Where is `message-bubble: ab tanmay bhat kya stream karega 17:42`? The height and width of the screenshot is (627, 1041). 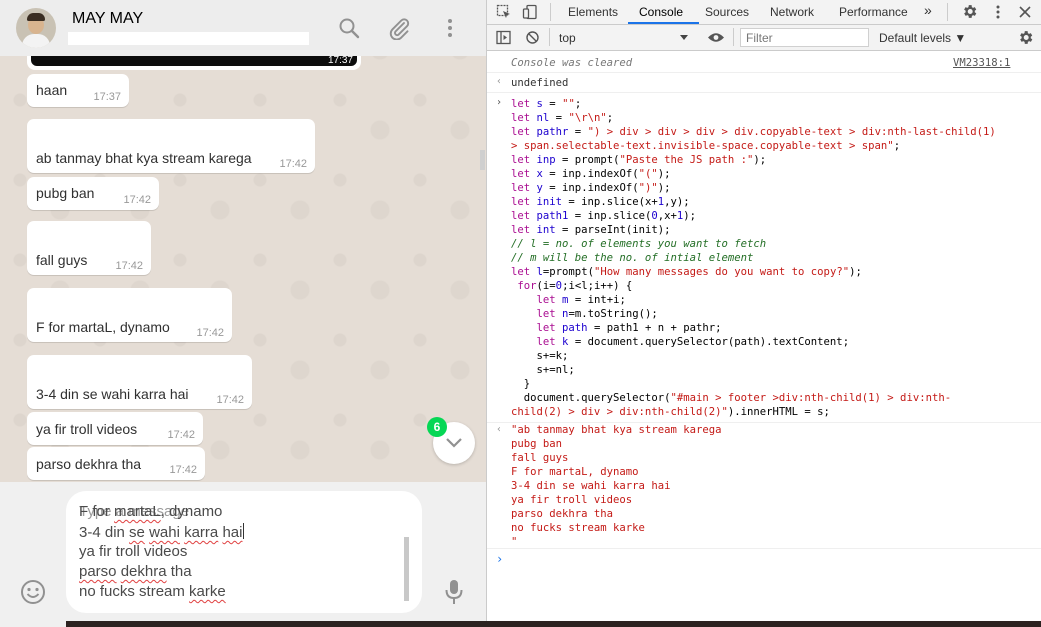 message-bubble: ab tanmay bhat kya stream karega 17:42 is located at coordinates (171, 146).